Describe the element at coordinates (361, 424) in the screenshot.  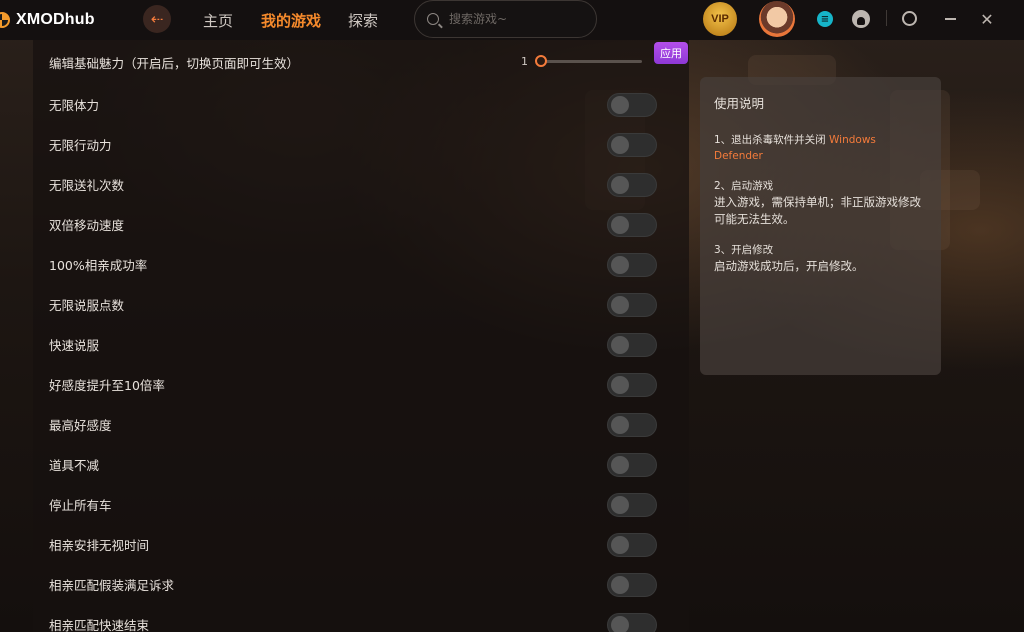
I see `toggle-row: 最高好感度` at that location.